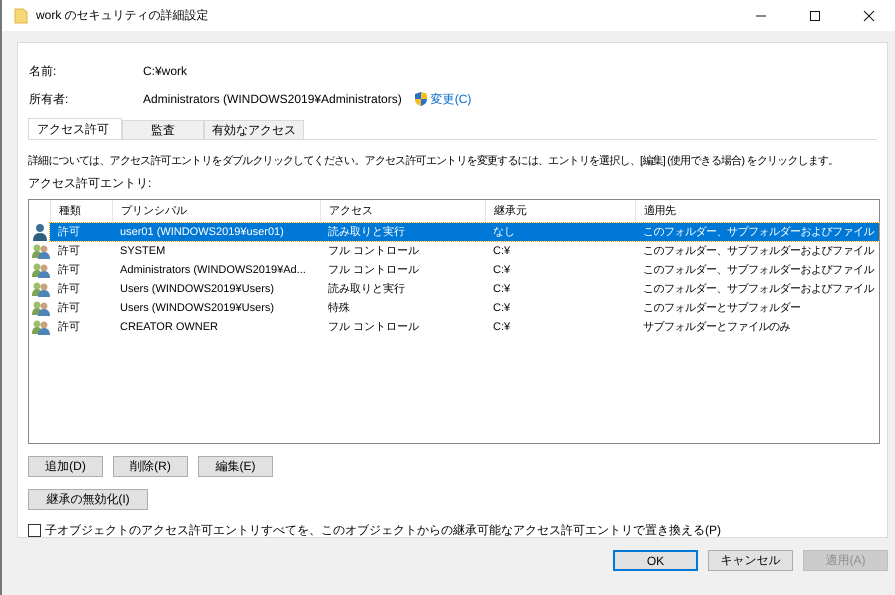 This screenshot has width=895, height=595. I want to click on list-row: 許可 Users (WINDOWS2019¥Users) 読み取りと実行 C:¥ このフォルダー、サブフォルダーおよびファイル, so click(464, 289).